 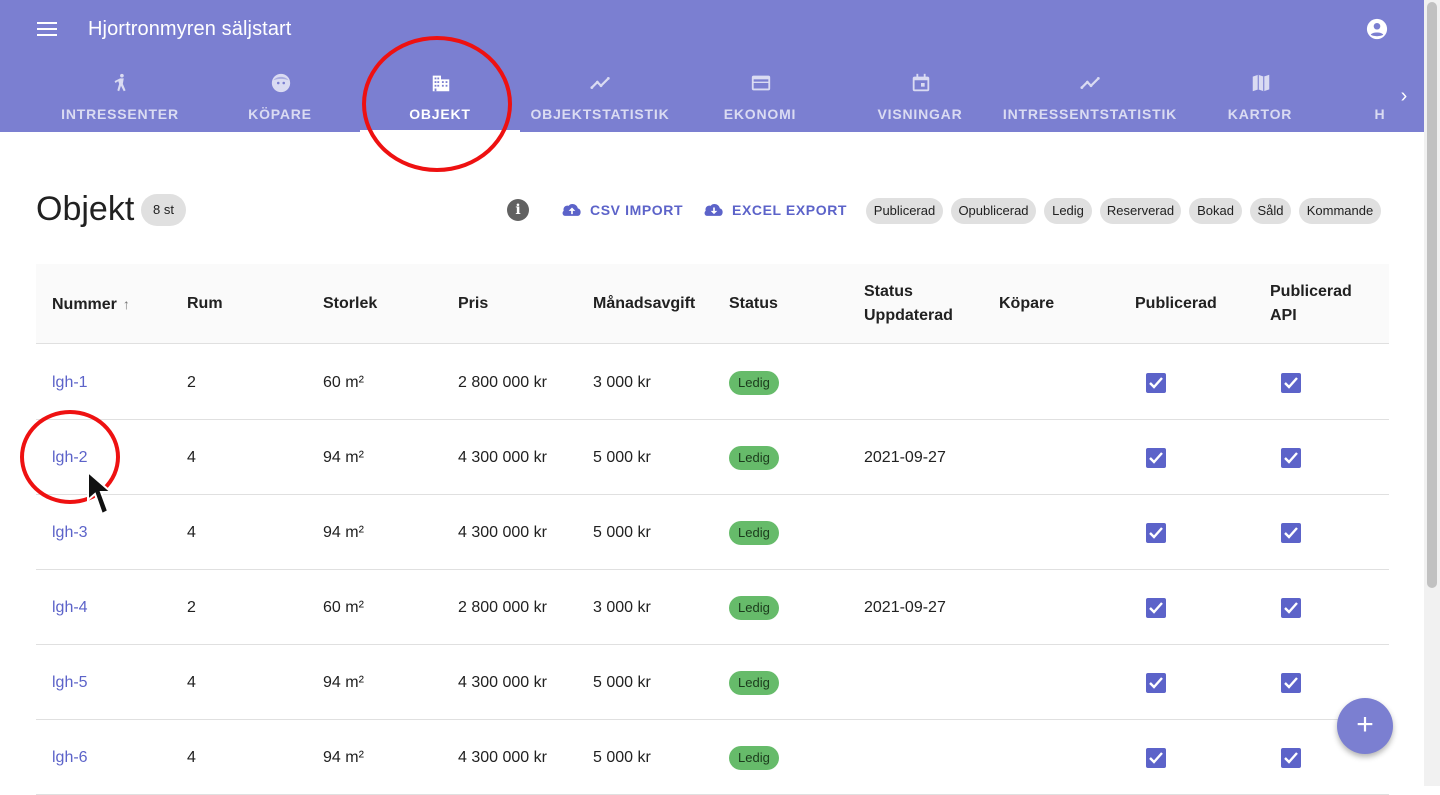 I want to click on add-objekt-button: +, so click(x=1365, y=726).